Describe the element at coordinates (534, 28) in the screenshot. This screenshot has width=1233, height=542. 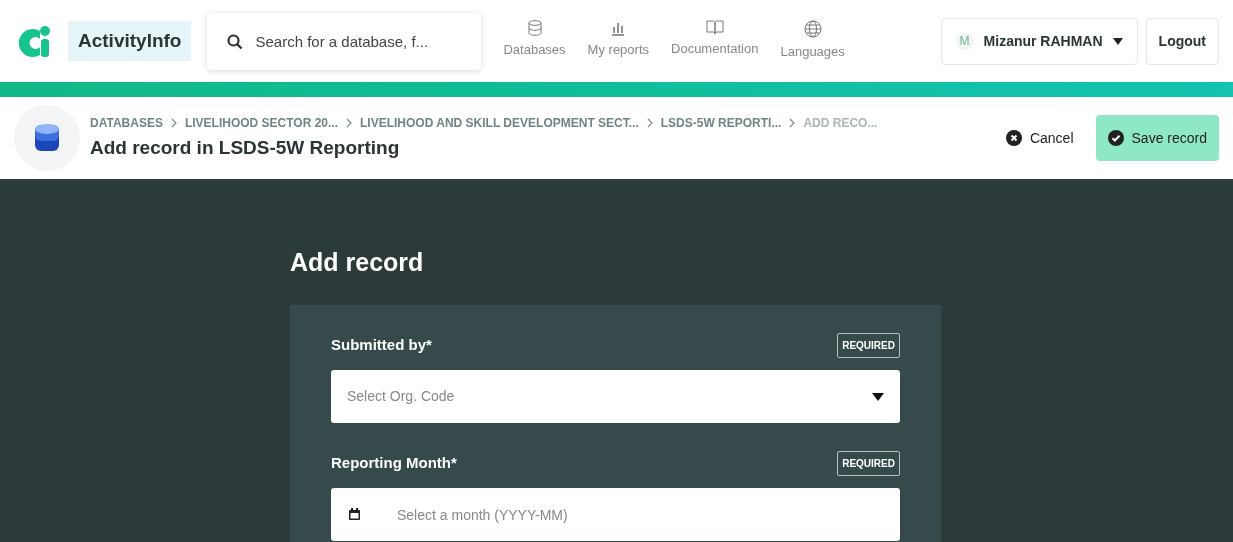
I see `database-icon` at that location.